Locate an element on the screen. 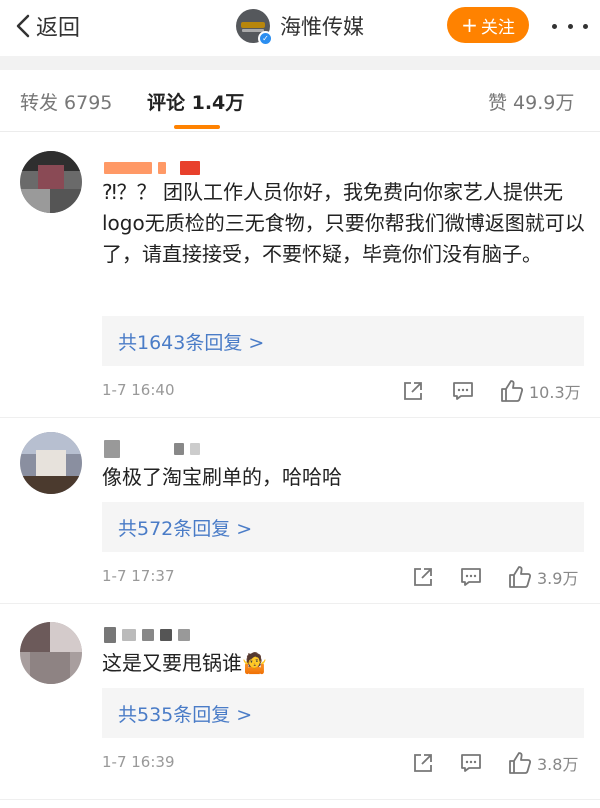  divider-band is located at coordinates (300, 63).